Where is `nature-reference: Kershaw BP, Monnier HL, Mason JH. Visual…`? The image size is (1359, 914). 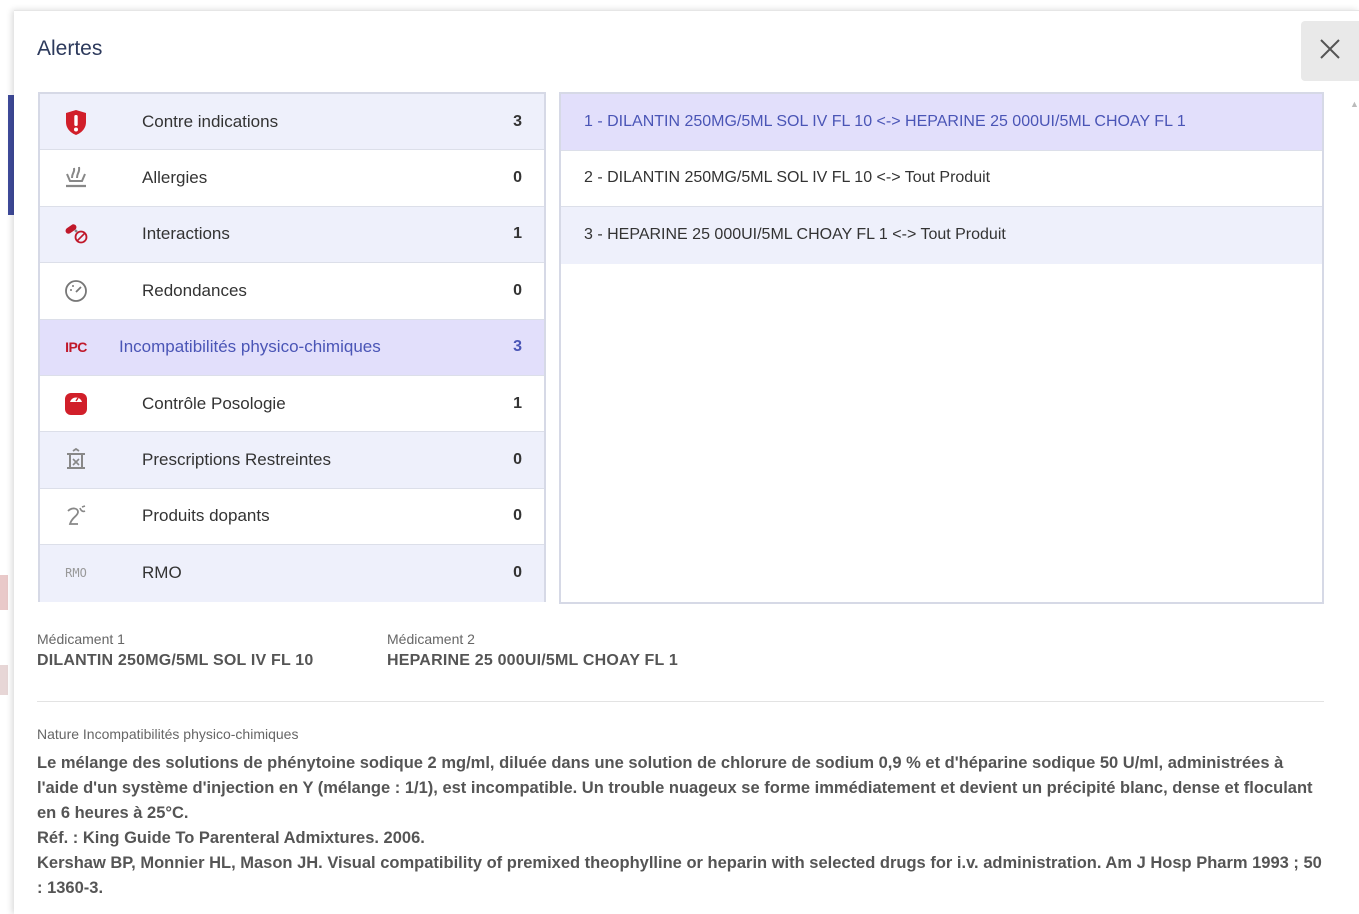 nature-reference: Kershaw BP, Monnier HL, Mason JH. Visual… is located at coordinates (679, 875).